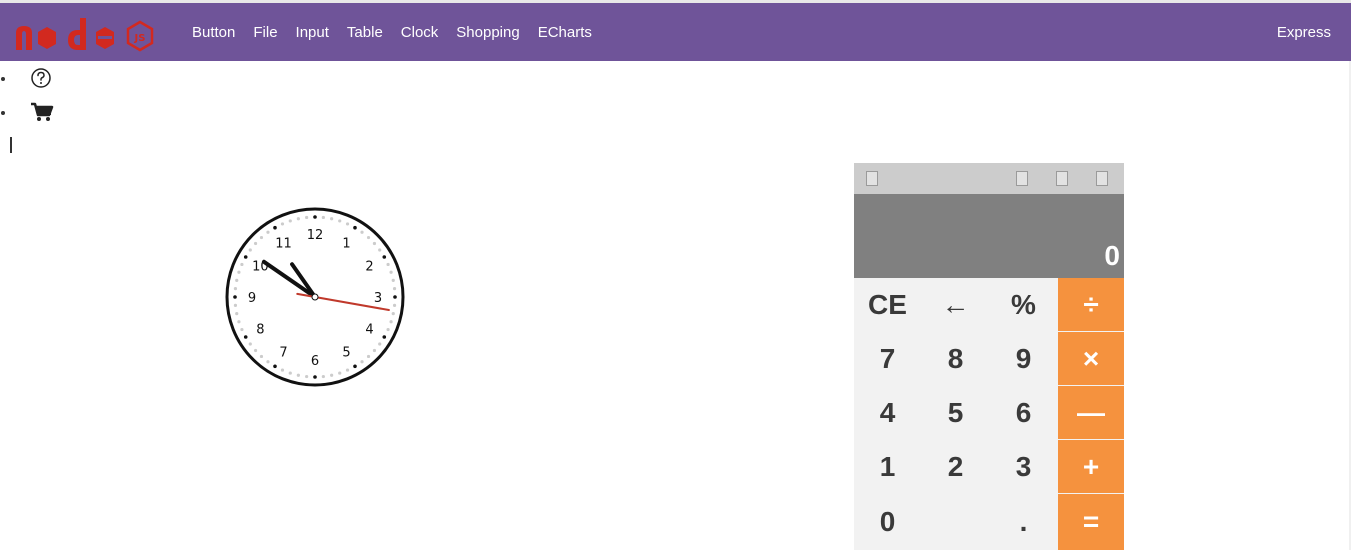 The image size is (1351, 550). I want to click on icon-list, so click(40, 98).